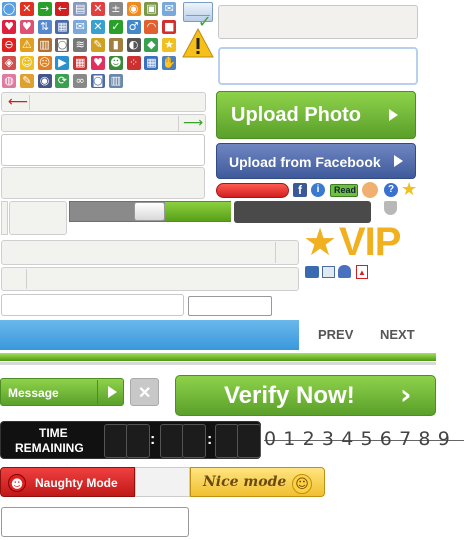 The image size is (465, 540). I want to click on refresh-icon: ⟳, so click(62, 81).